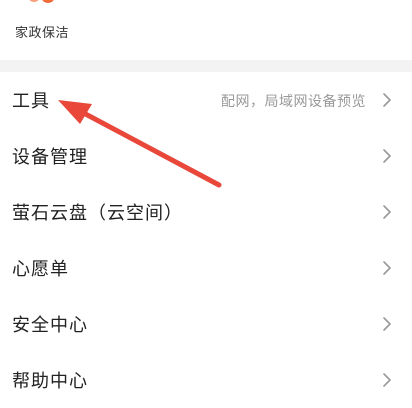 The image size is (412, 408). I want to click on menu-item-subtitle: 配网，局域网设备预览, so click(293, 102).